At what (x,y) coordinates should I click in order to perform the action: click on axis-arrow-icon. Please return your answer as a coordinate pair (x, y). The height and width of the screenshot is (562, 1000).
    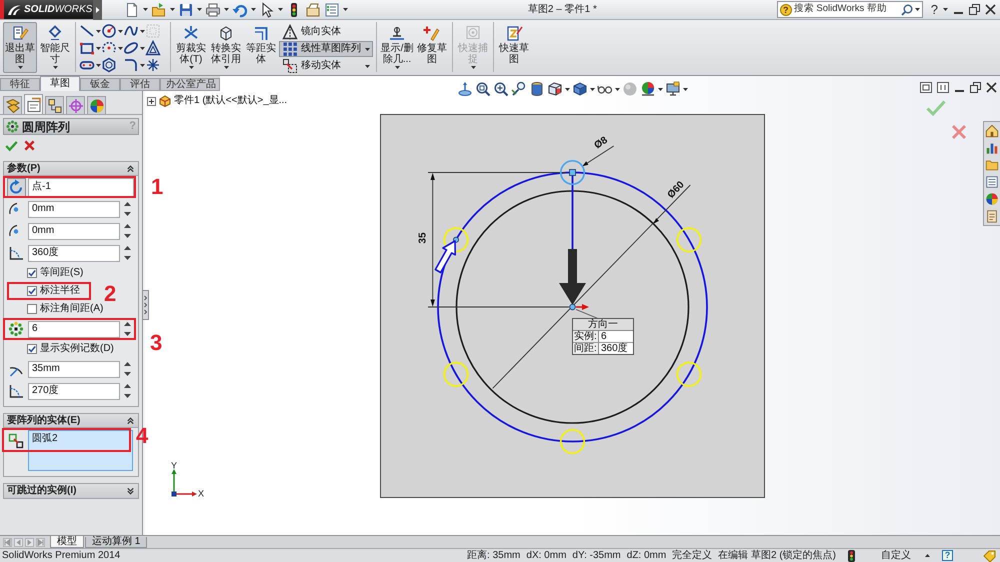
    Looking at the image, I should click on (465, 89).